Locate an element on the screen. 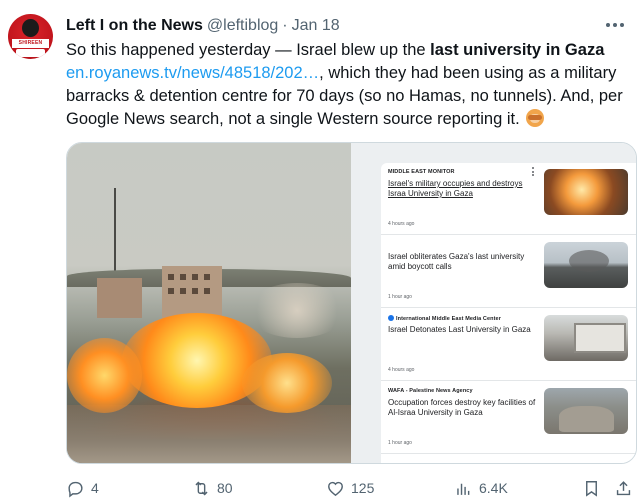 Image resolution: width=639 pixels, height=500 pixels. building-center is located at coordinates (192, 292).